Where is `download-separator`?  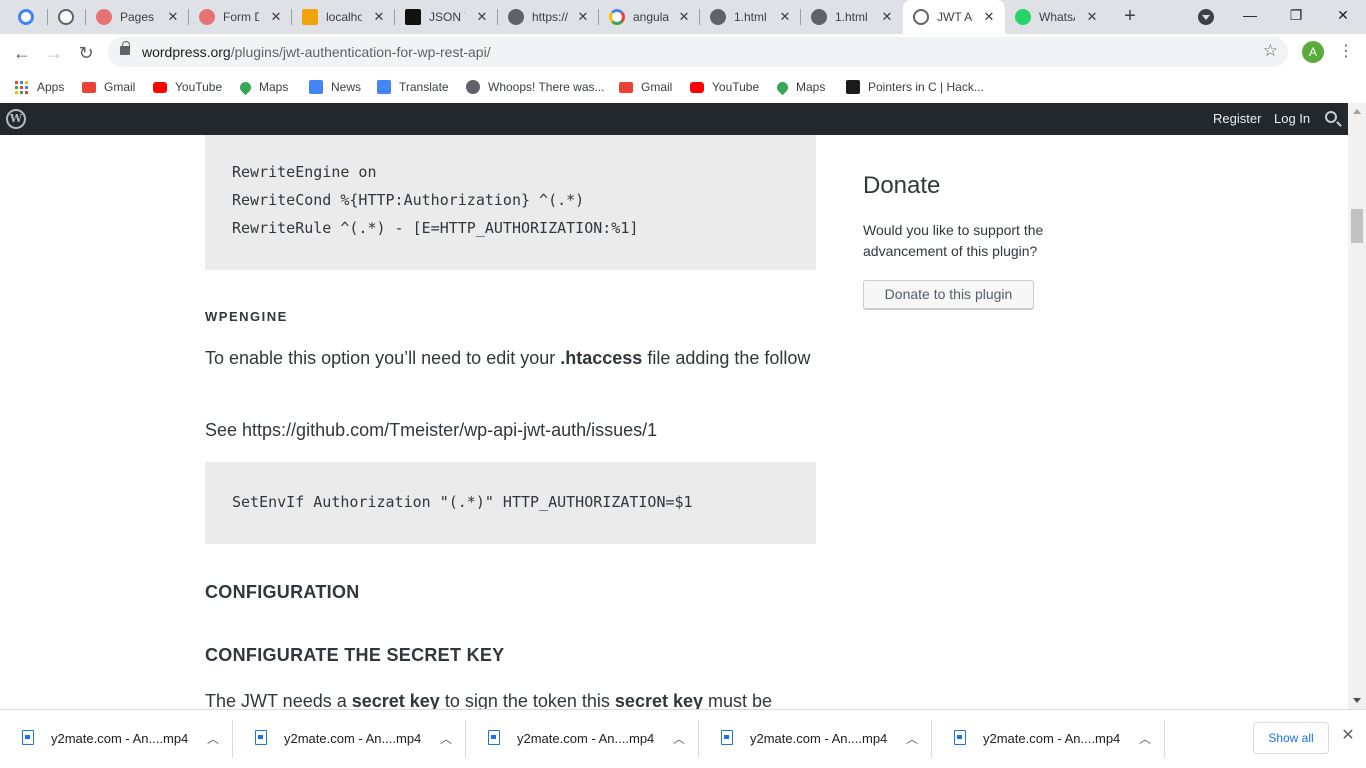
download-separator is located at coordinates (1164, 739).